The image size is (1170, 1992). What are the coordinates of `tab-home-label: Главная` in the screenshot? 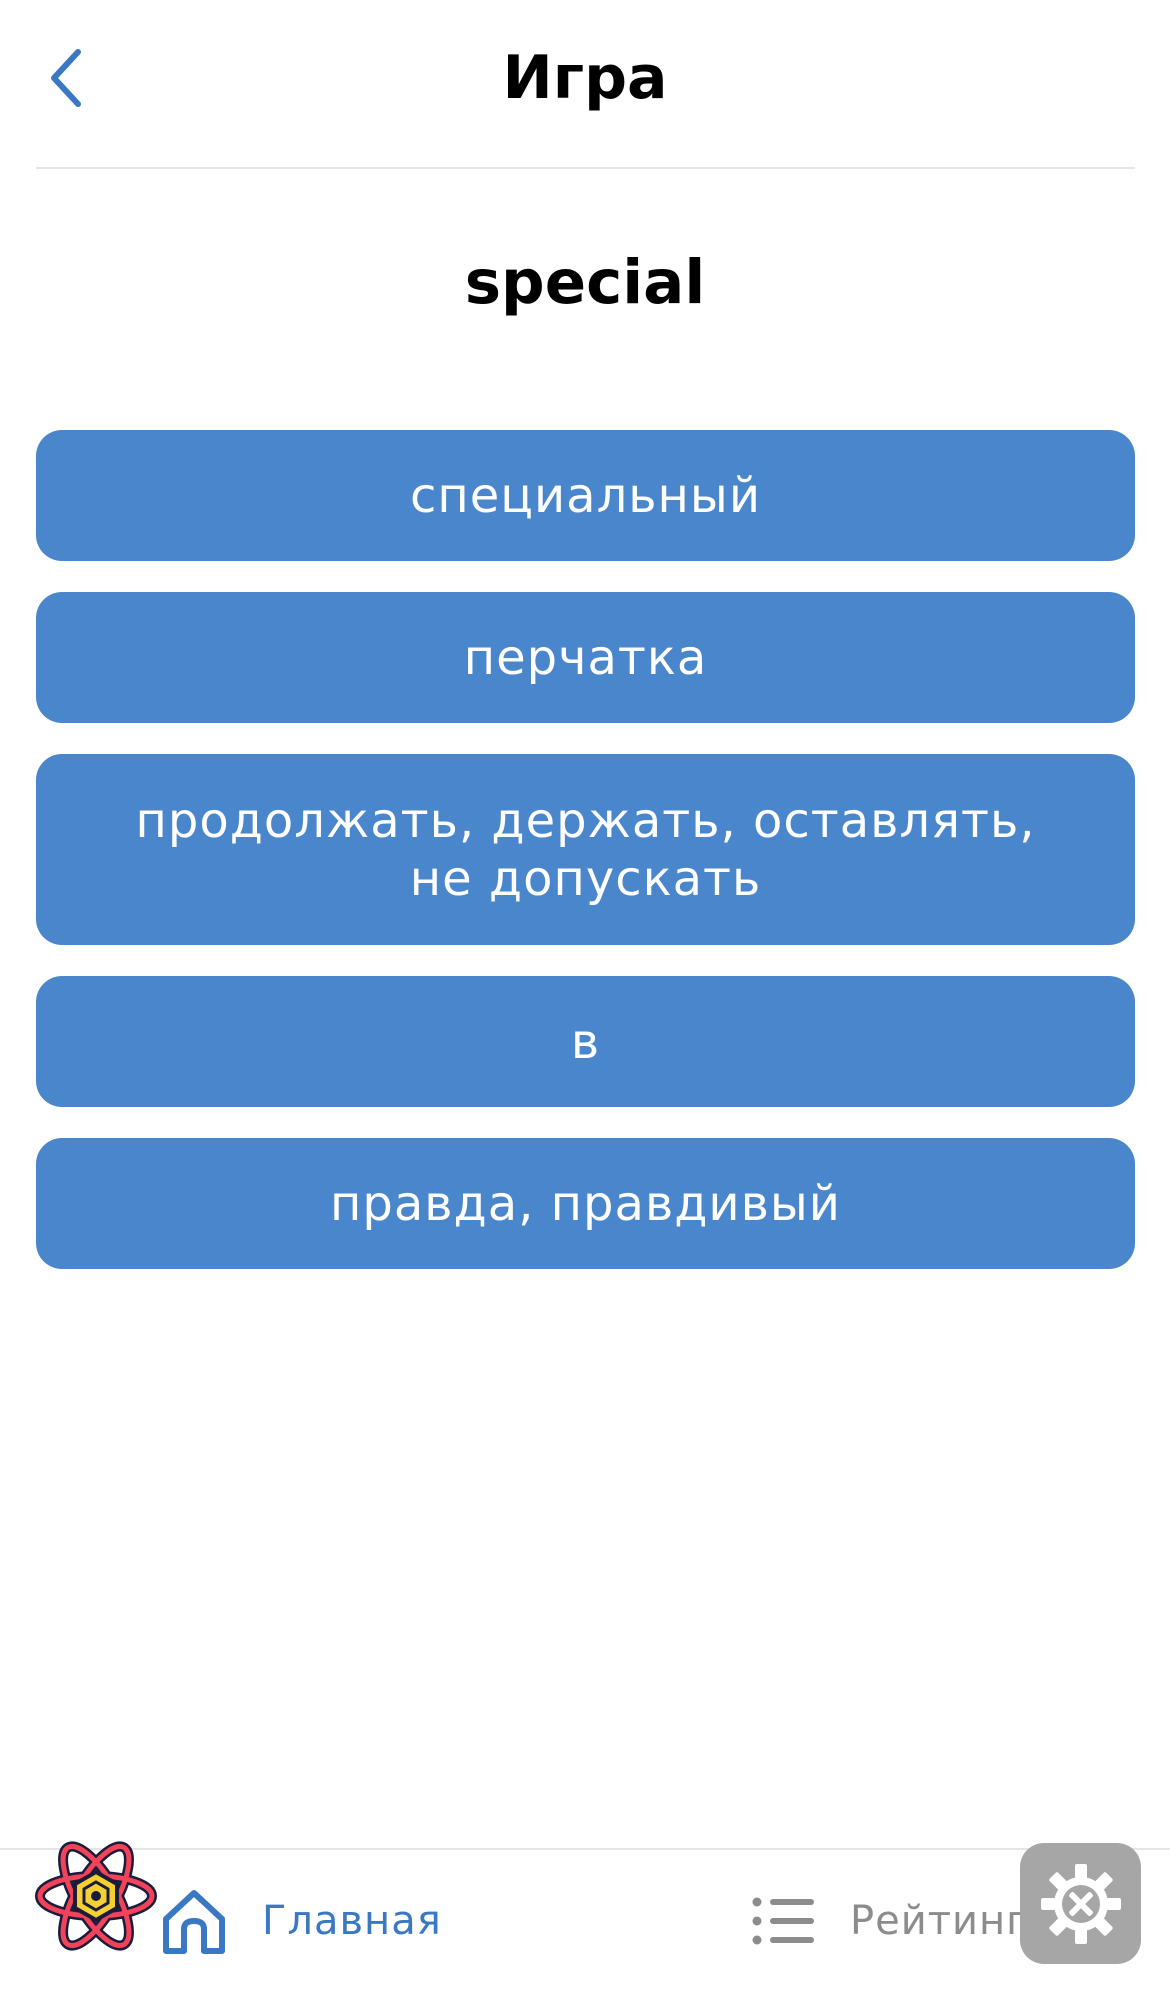 It's located at (352, 1921).